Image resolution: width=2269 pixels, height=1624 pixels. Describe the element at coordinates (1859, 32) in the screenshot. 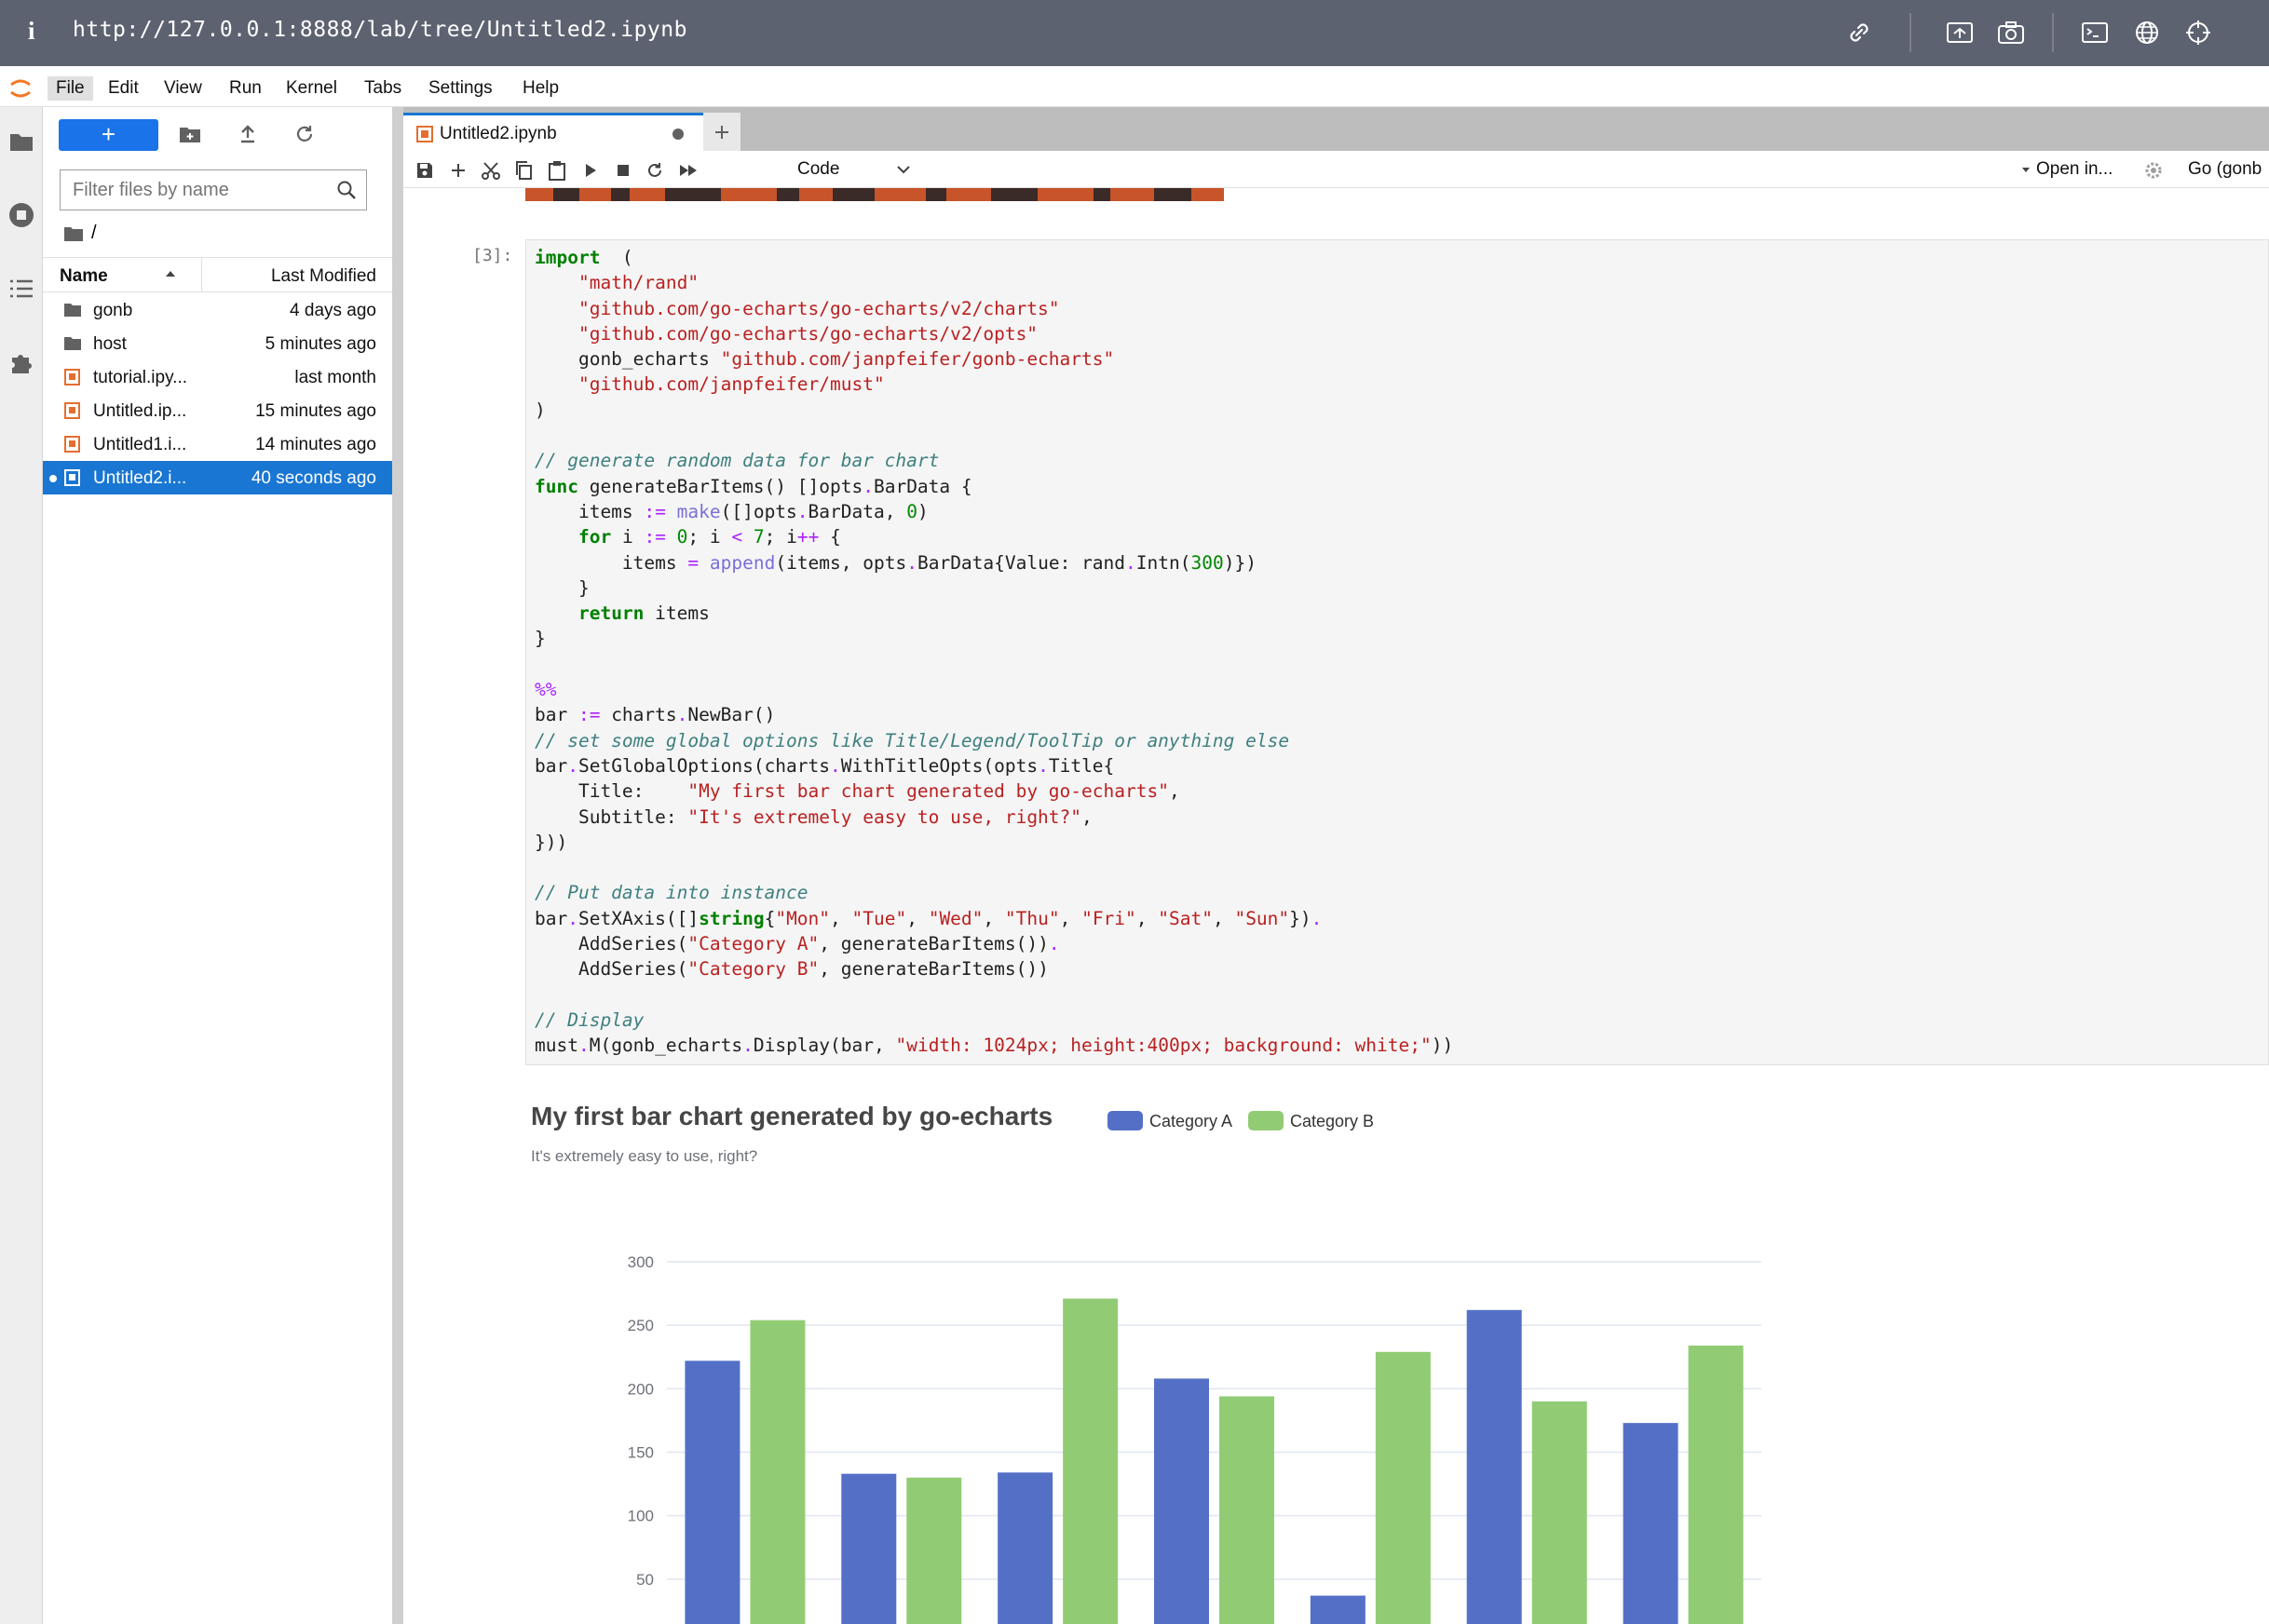

I see `link-icon` at that location.